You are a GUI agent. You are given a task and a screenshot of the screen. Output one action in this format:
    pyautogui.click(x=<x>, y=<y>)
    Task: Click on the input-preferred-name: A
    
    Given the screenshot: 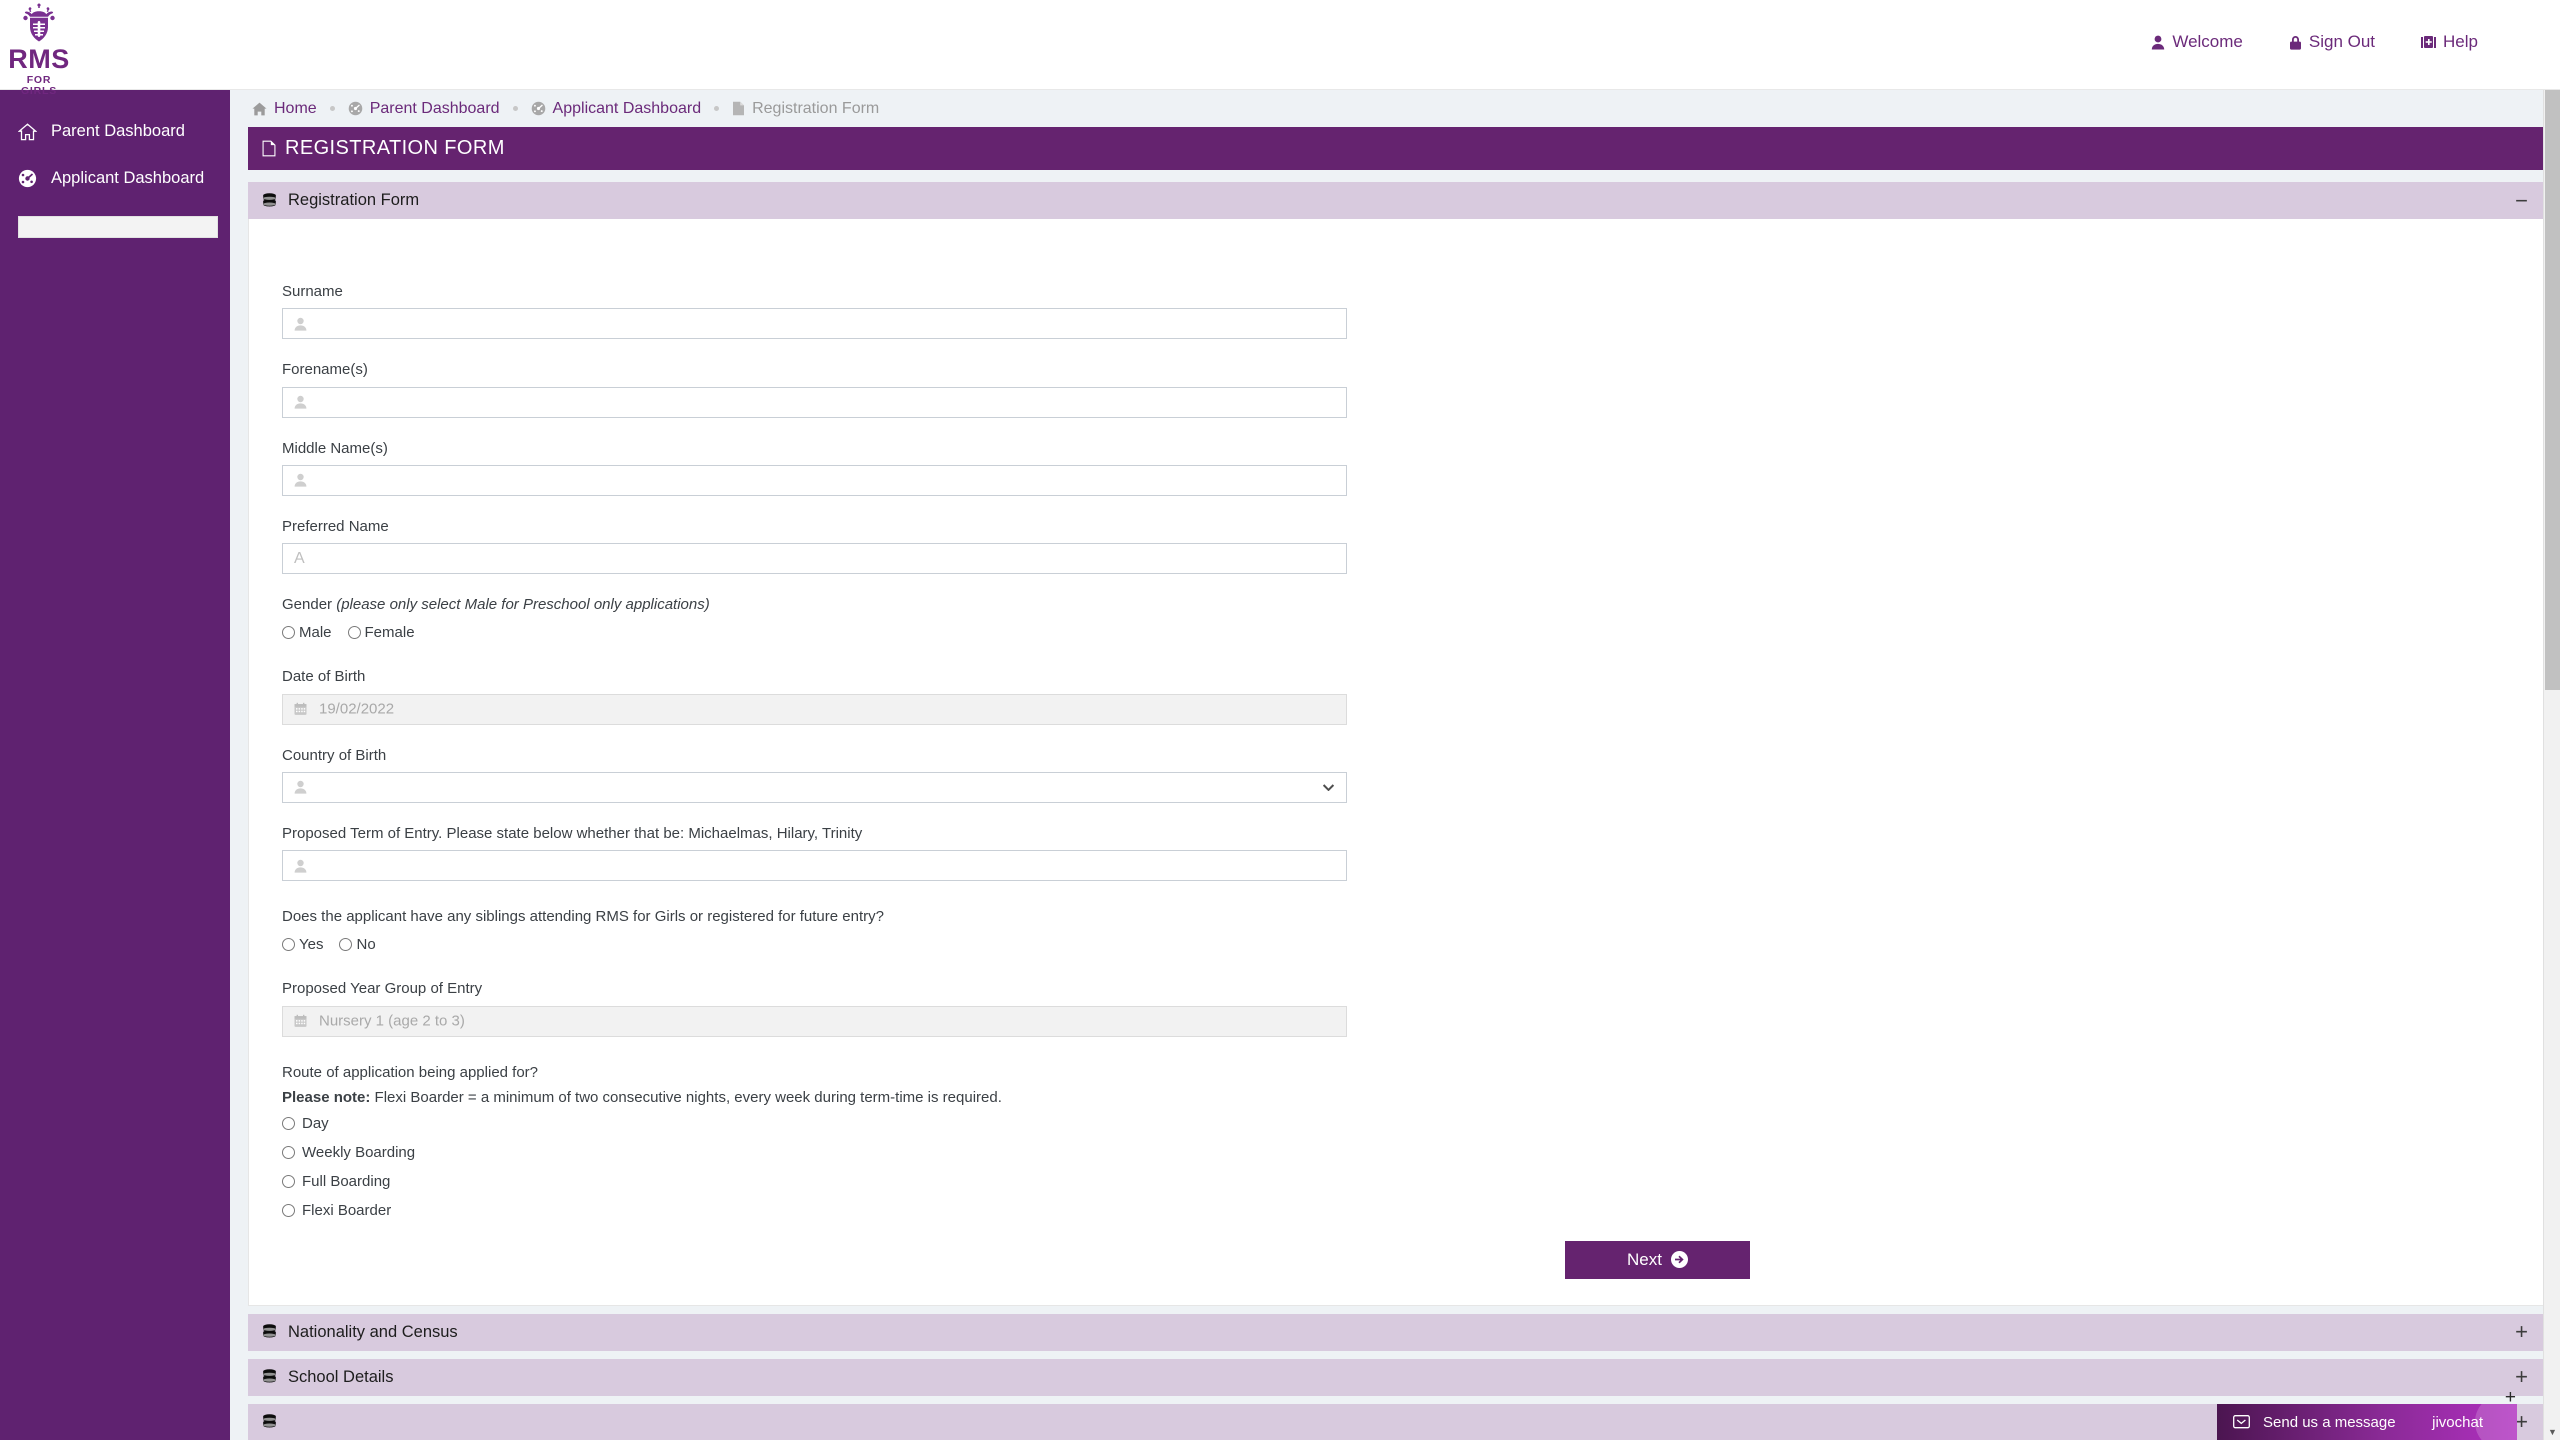 What is the action you would take?
    pyautogui.click(x=814, y=558)
    